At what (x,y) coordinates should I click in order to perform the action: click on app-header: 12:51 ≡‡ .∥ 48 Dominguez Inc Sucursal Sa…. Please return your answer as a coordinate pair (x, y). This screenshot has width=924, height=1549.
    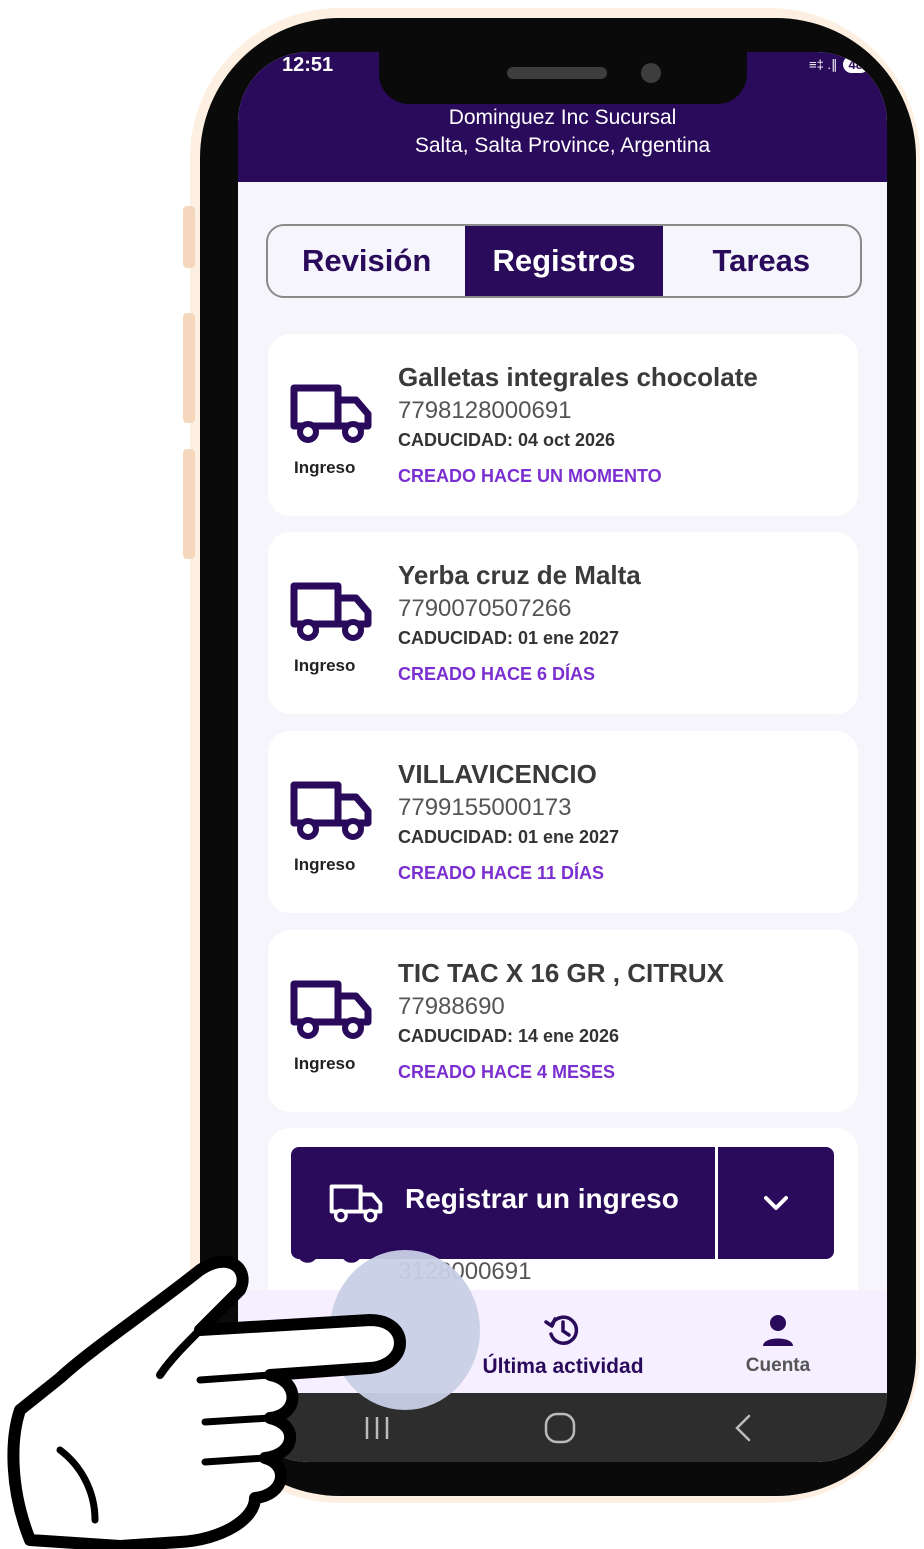
    Looking at the image, I should click on (562, 117).